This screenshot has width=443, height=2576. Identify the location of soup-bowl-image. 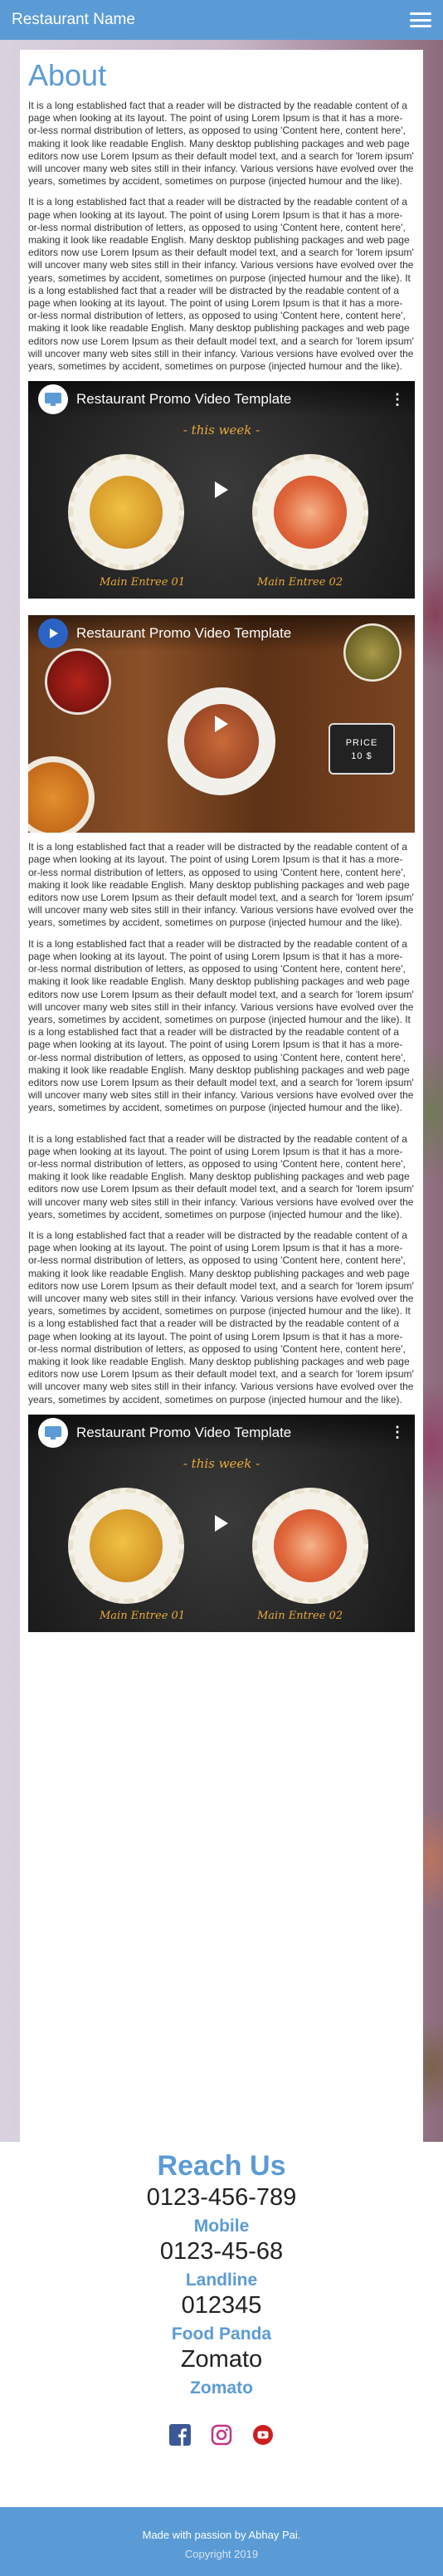
(61, 794).